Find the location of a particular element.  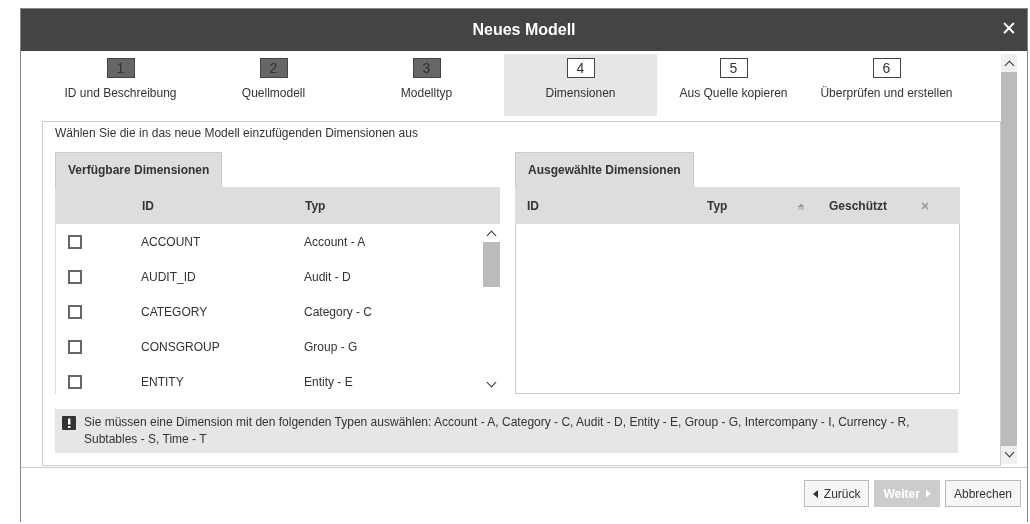

panel-tab: Ausgewählte Dimensionen is located at coordinates (604, 169).